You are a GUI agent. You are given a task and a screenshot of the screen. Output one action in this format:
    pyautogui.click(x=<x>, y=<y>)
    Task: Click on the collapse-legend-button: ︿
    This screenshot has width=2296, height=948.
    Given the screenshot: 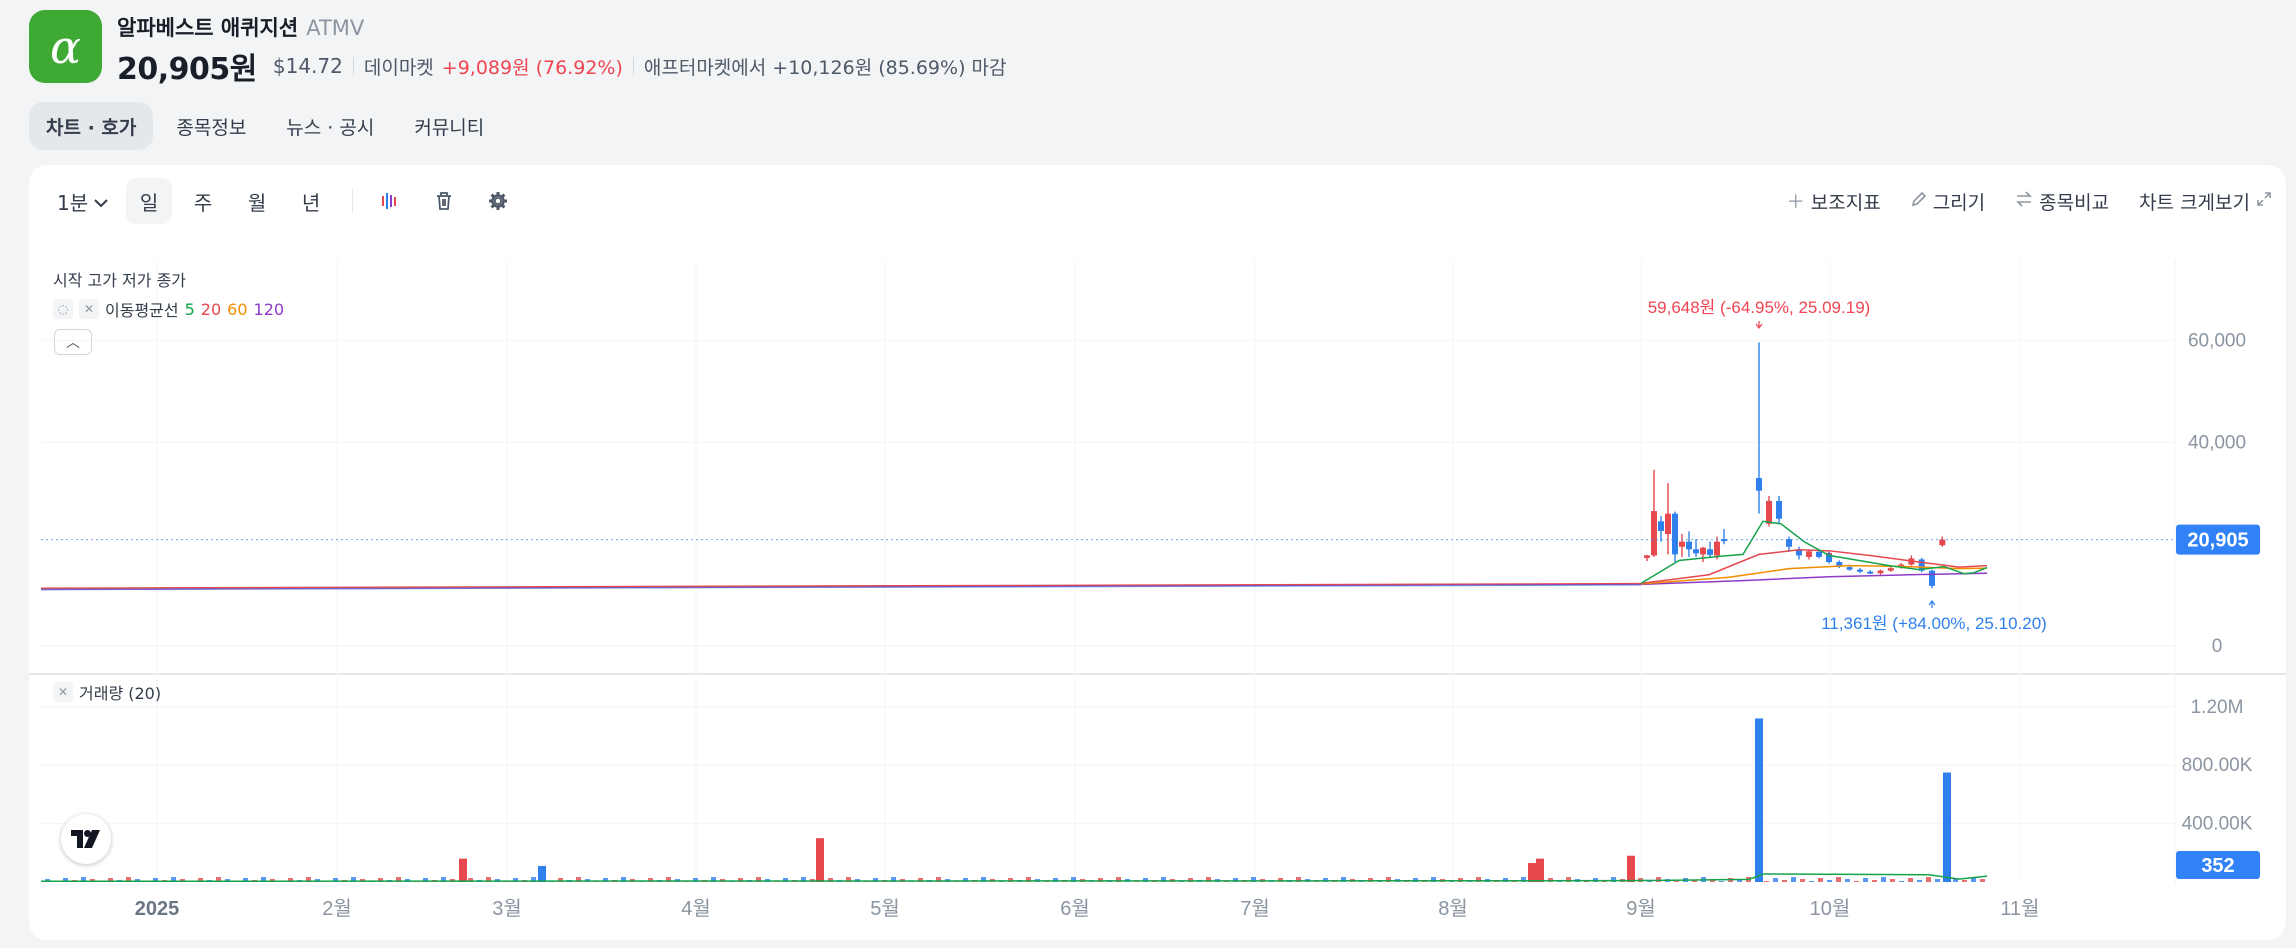 What is the action you would take?
    pyautogui.click(x=73, y=342)
    